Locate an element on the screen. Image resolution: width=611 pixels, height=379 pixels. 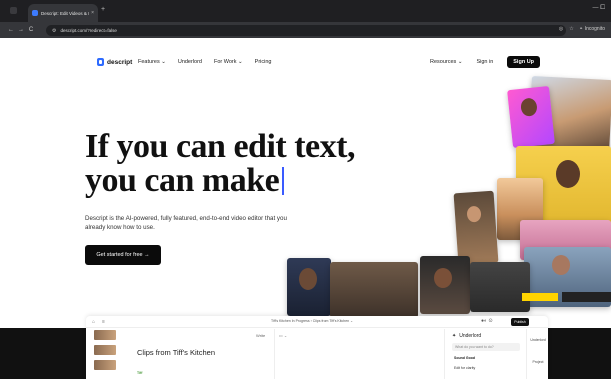
descript-logo-icon is located at coordinates (100, 62).